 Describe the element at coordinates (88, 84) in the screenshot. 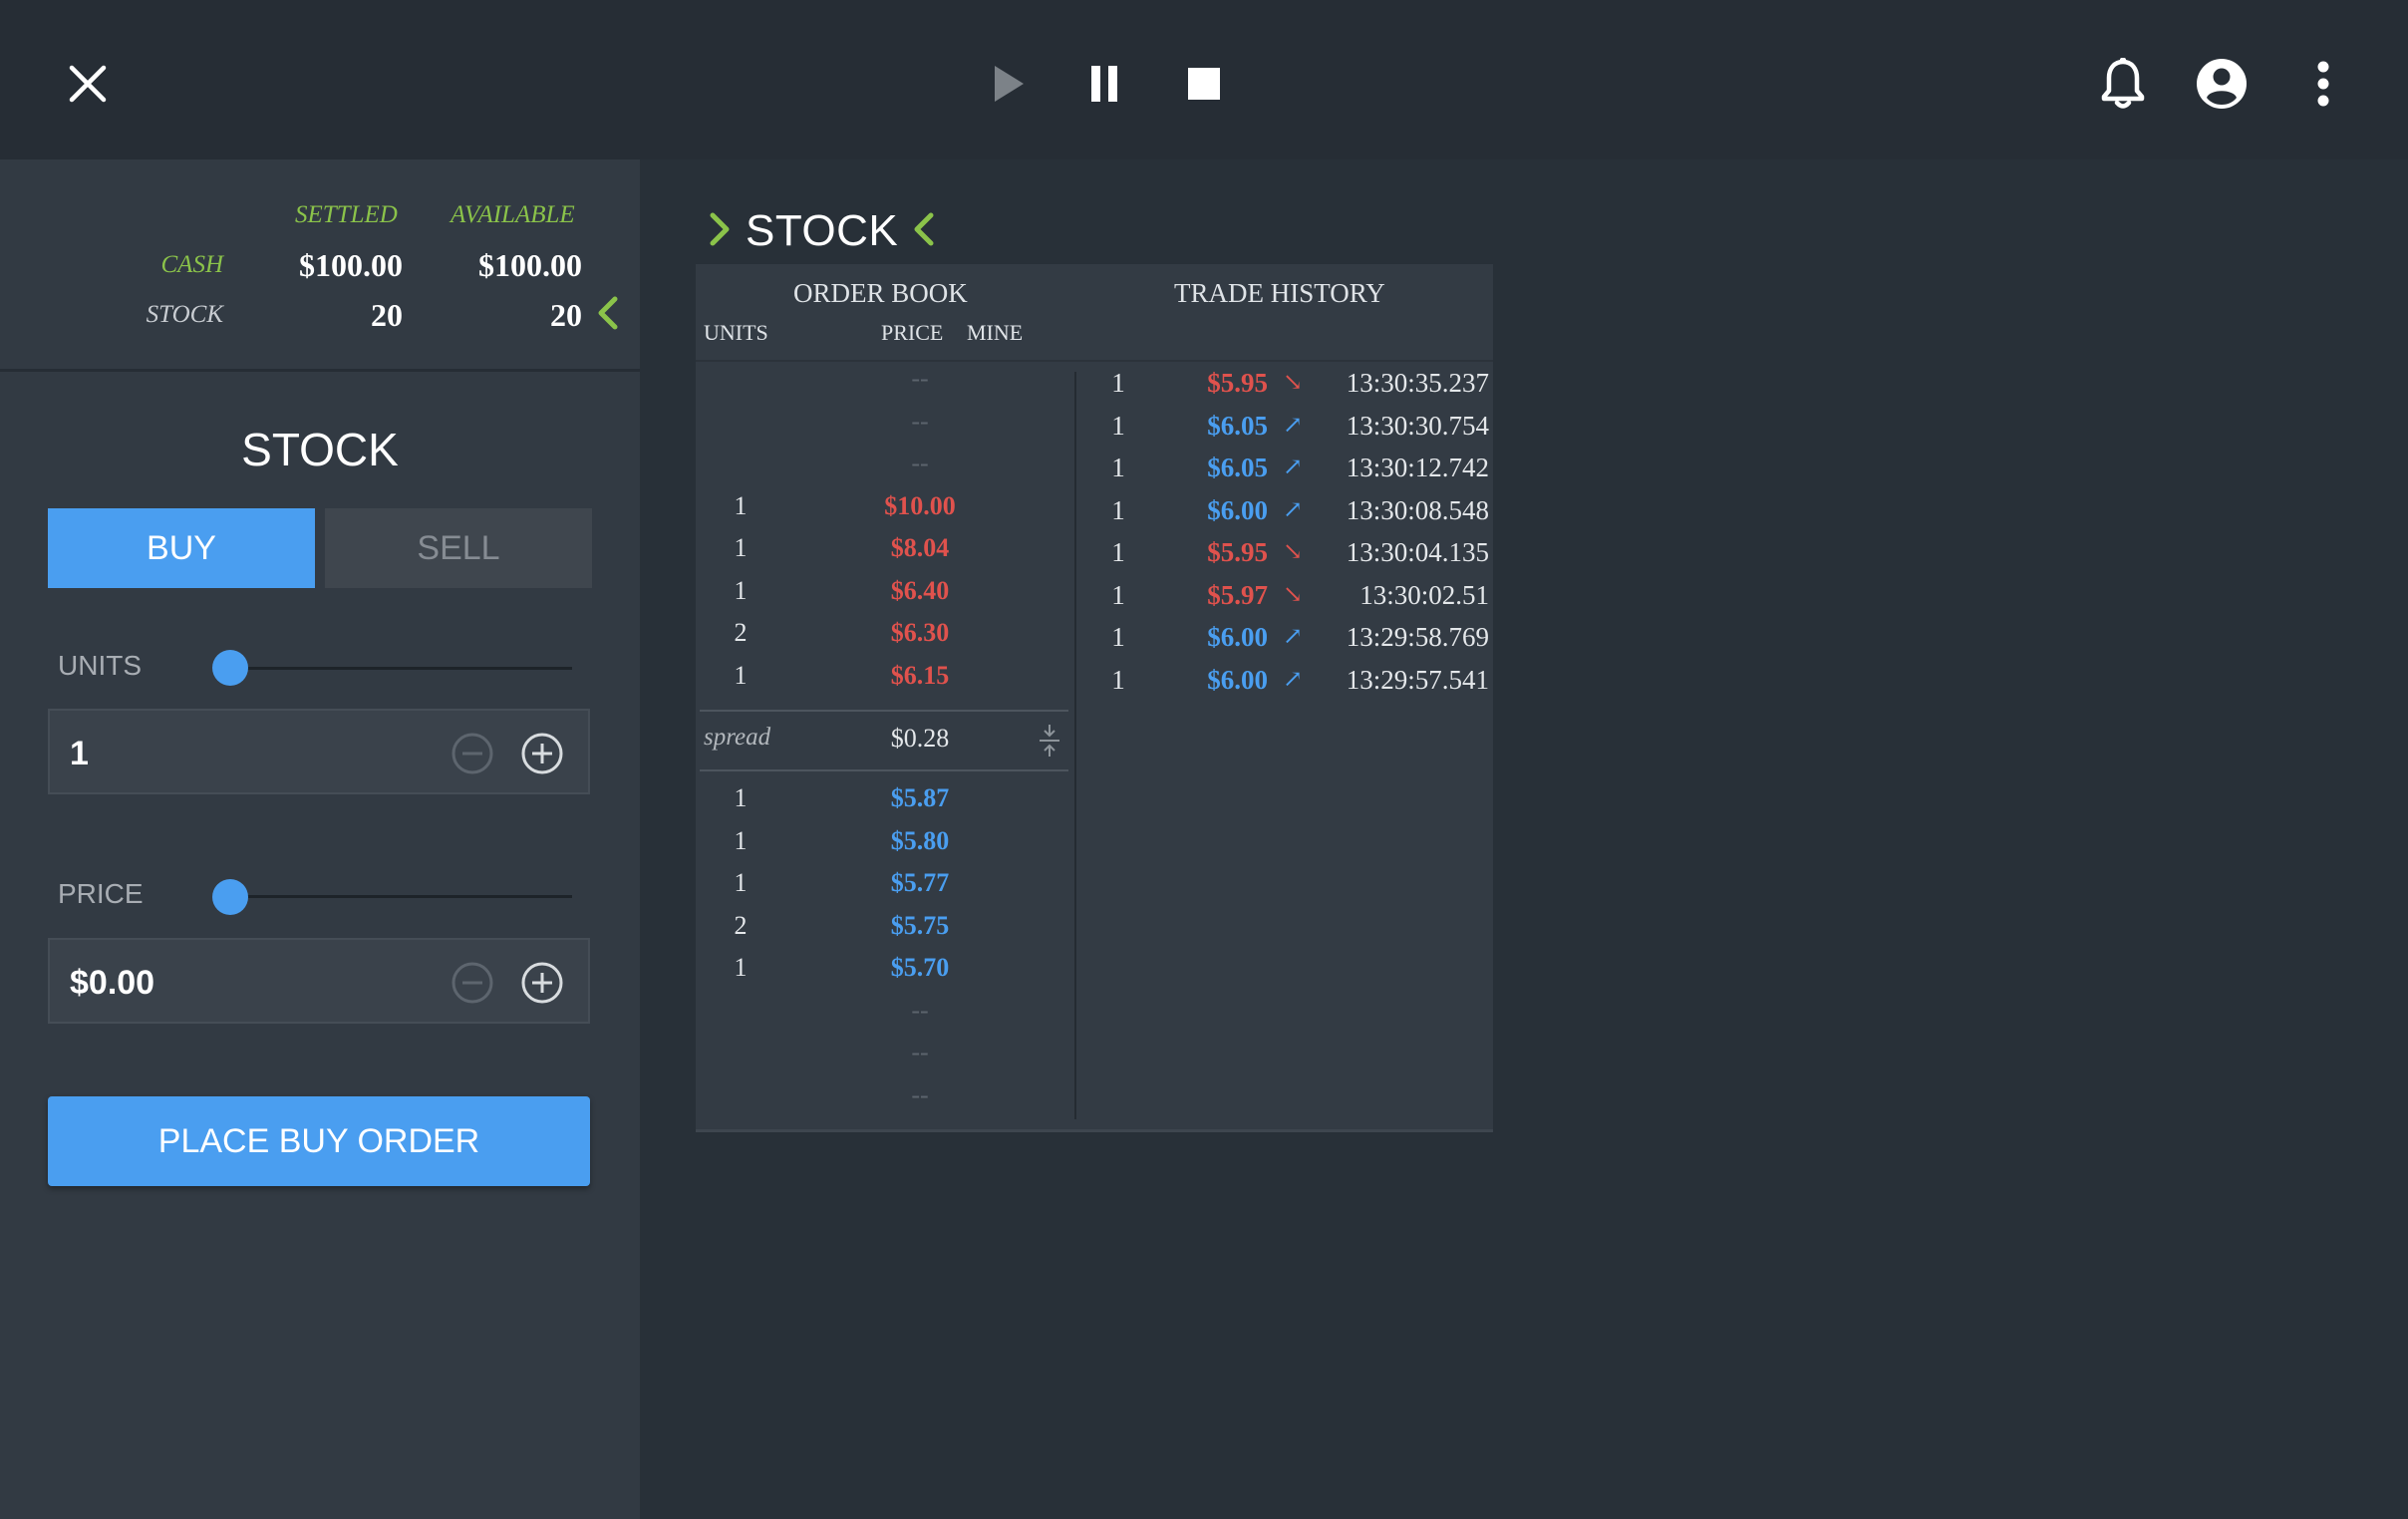

I see `close-icon` at that location.